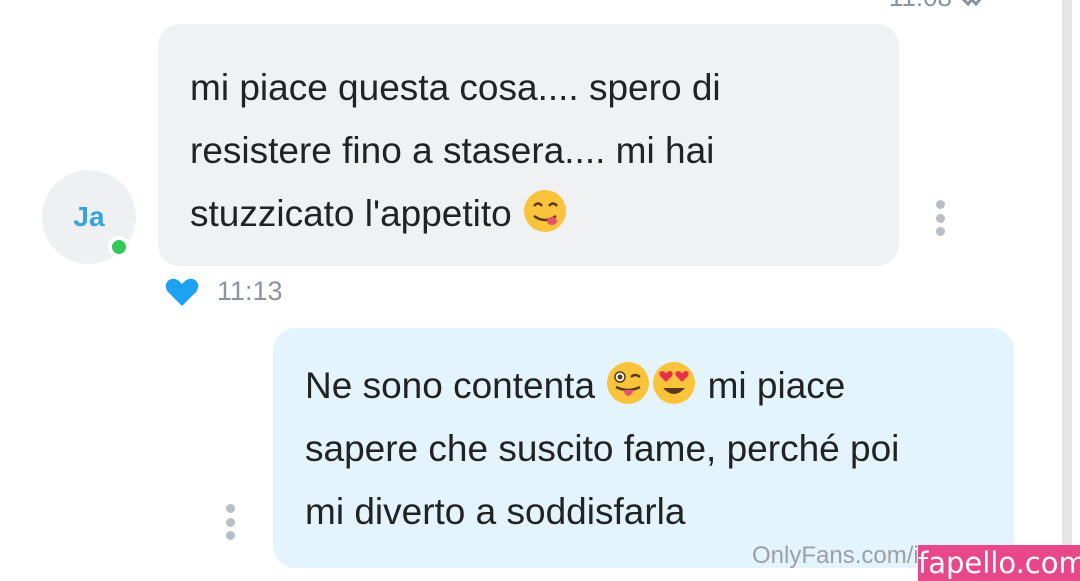 This screenshot has width=1080, height=581. I want to click on previous-message-meta: 11:08, so click(938, 6).